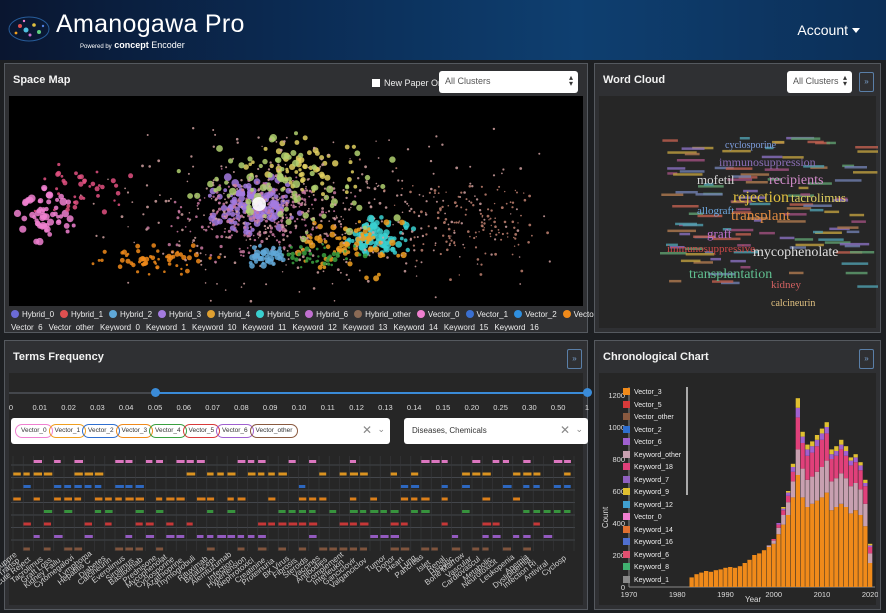  I want to click on legend-dot, so click(358, 314).